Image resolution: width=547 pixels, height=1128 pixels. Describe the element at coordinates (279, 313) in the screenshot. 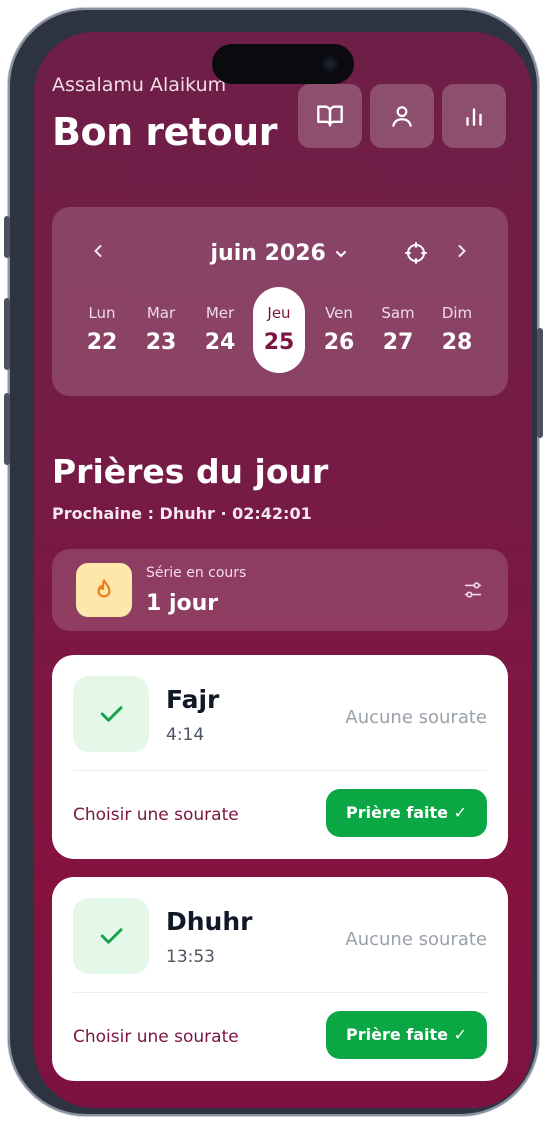

I see `day-name: Jeu` at that location.